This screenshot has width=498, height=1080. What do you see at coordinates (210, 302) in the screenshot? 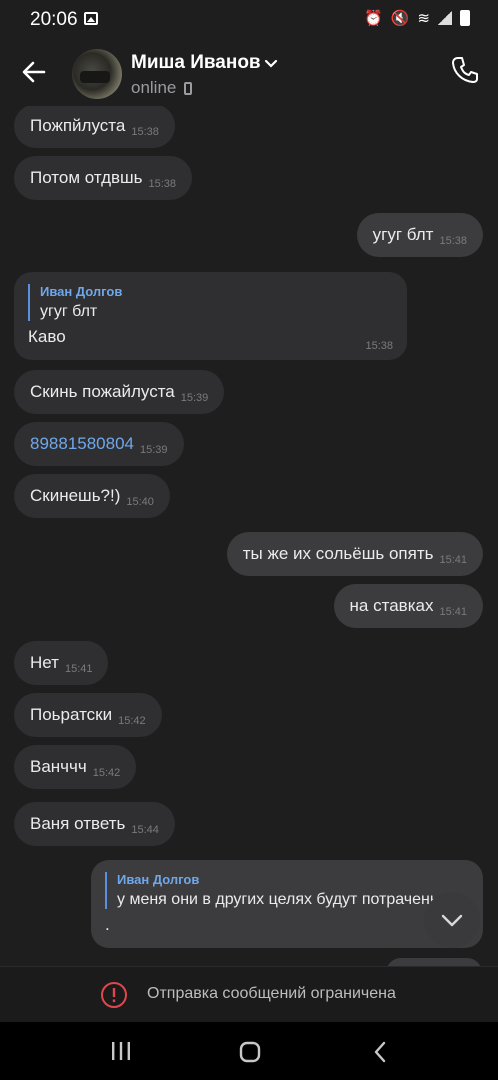
I see `reply-quote: Иван Долгов угуг блт` at bounding box center [210, 302].